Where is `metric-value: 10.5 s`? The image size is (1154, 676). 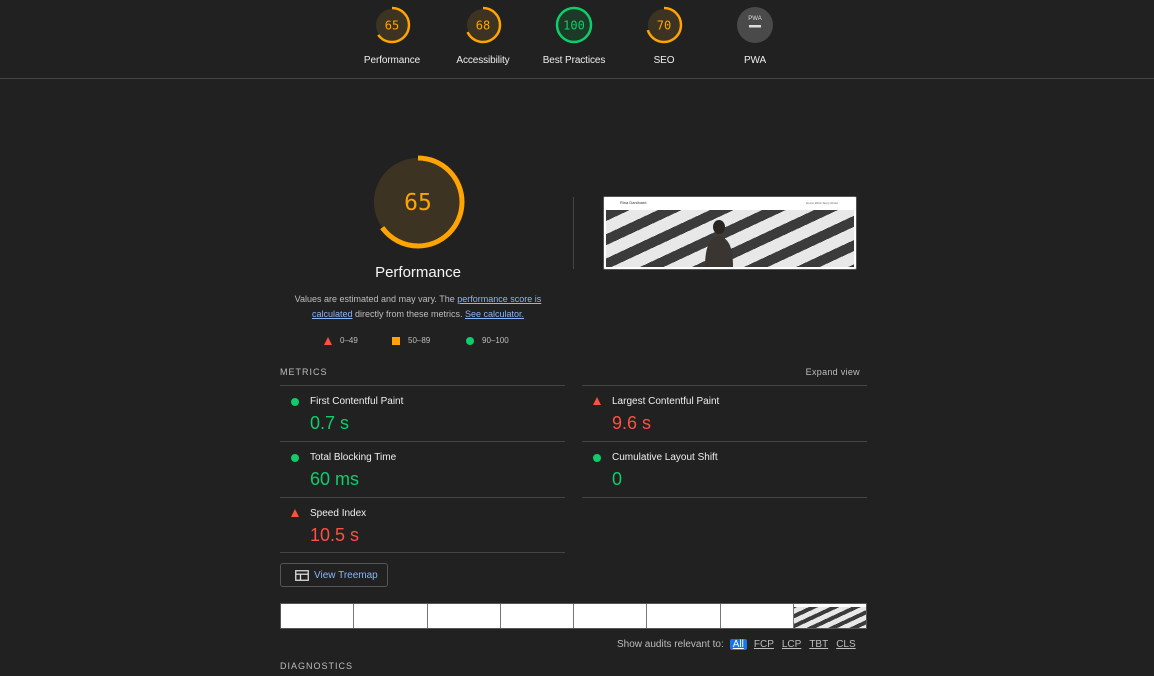
metric-value: 10.5 s is located at coordinates (335, 535).